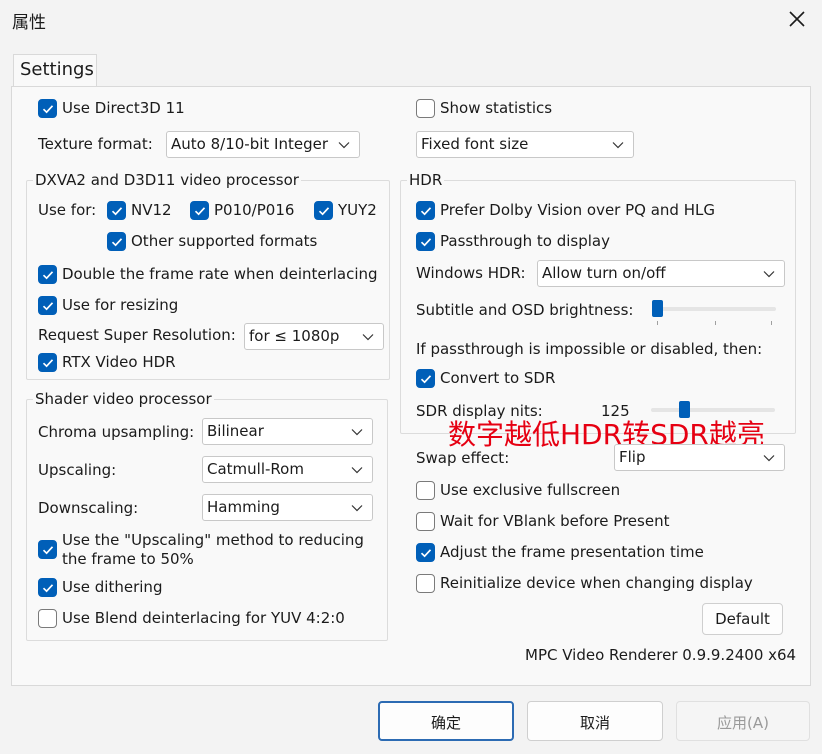 Image resolution: width=822 pixels, height=754 pixels. What do you see at coordinates (116, 432) in the screenshot?
I see `chroma-label: Chroma upsampling:` at bounding box center [116, 432].